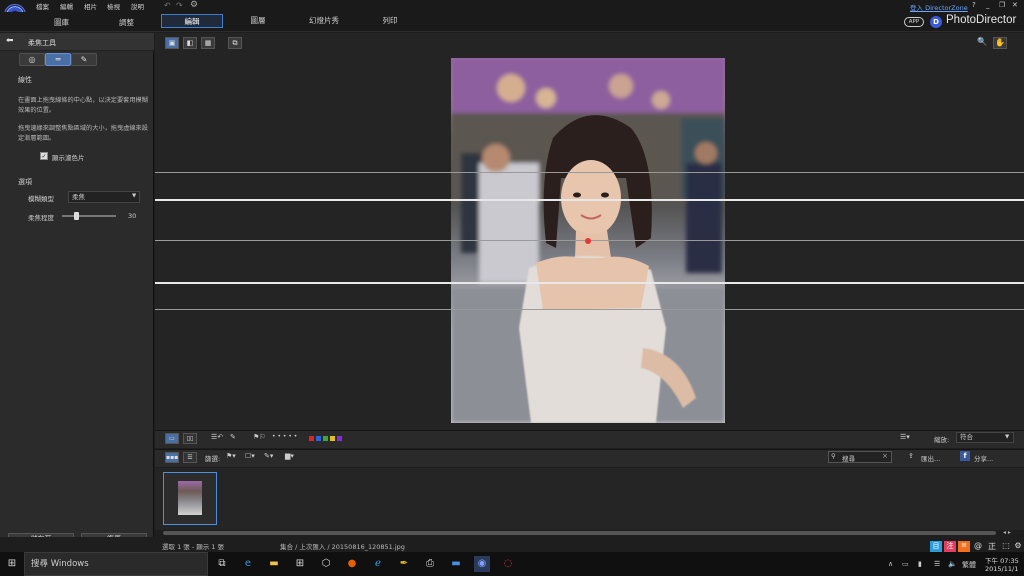 The width and height of the screenshot is (1024, 576). I want to click on color-label-yellow, so click(332, 438).